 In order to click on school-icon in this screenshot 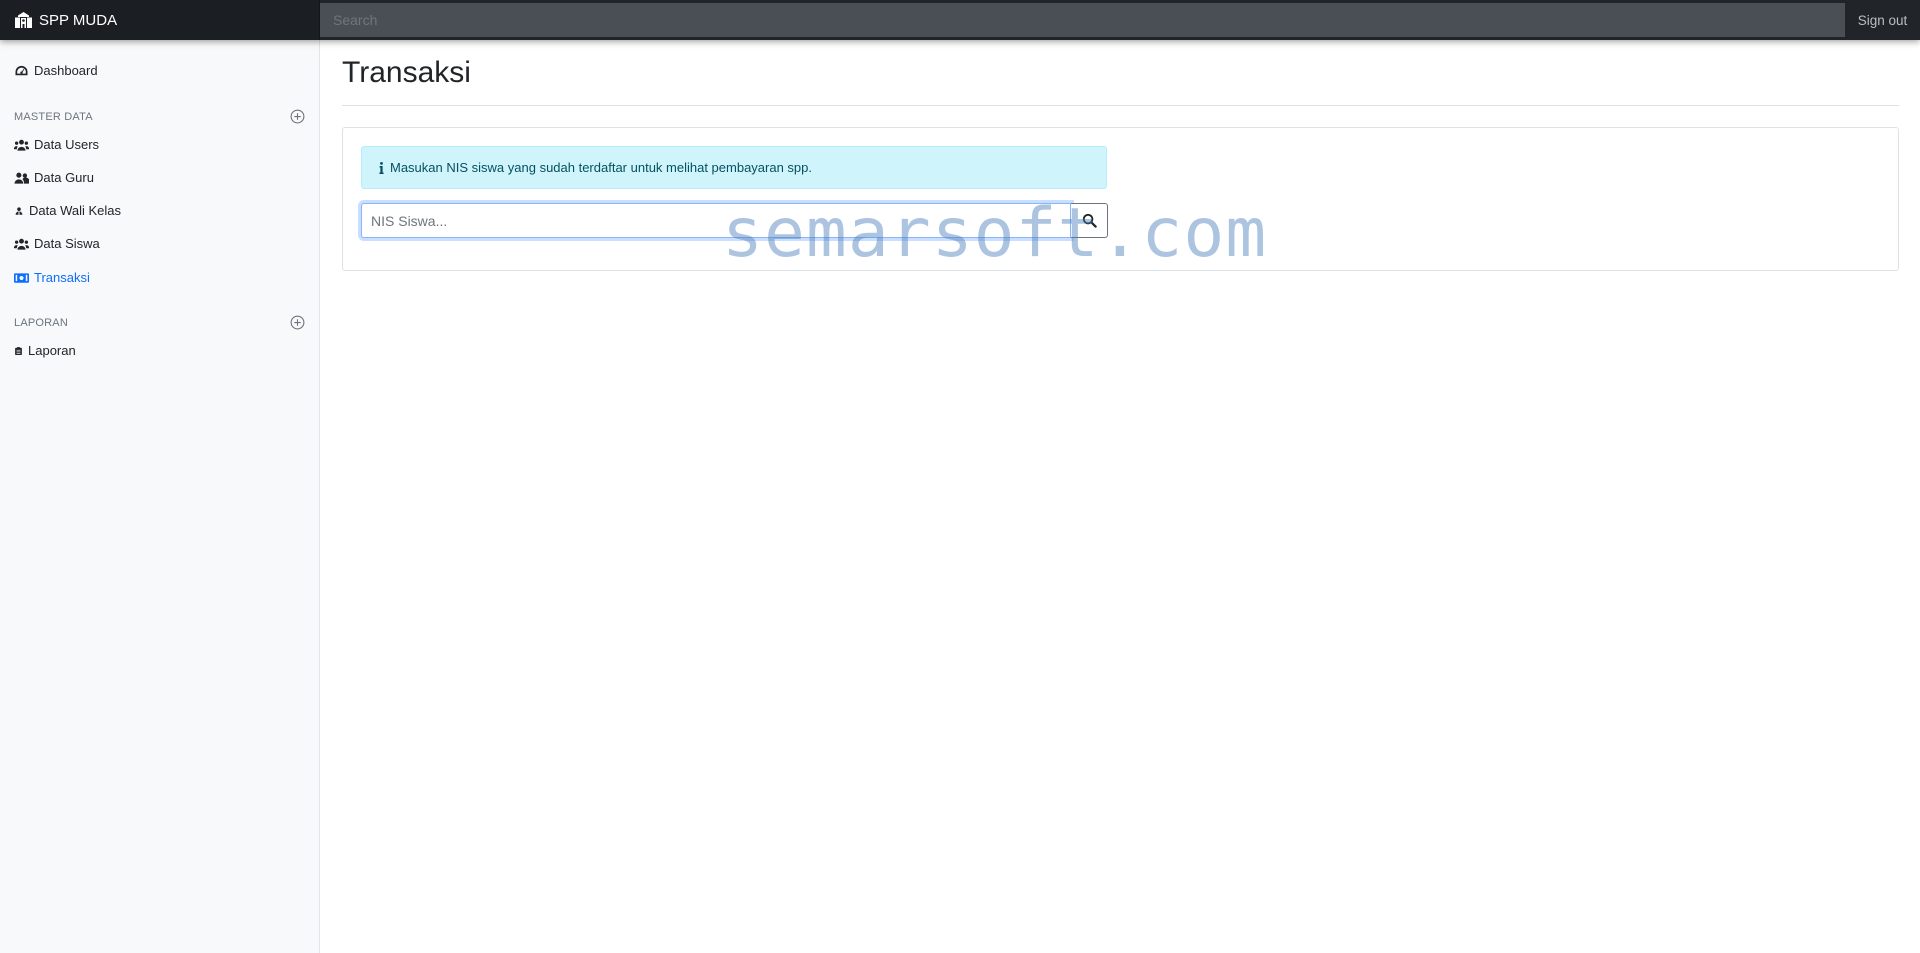, I will do `click(23, 20)`.